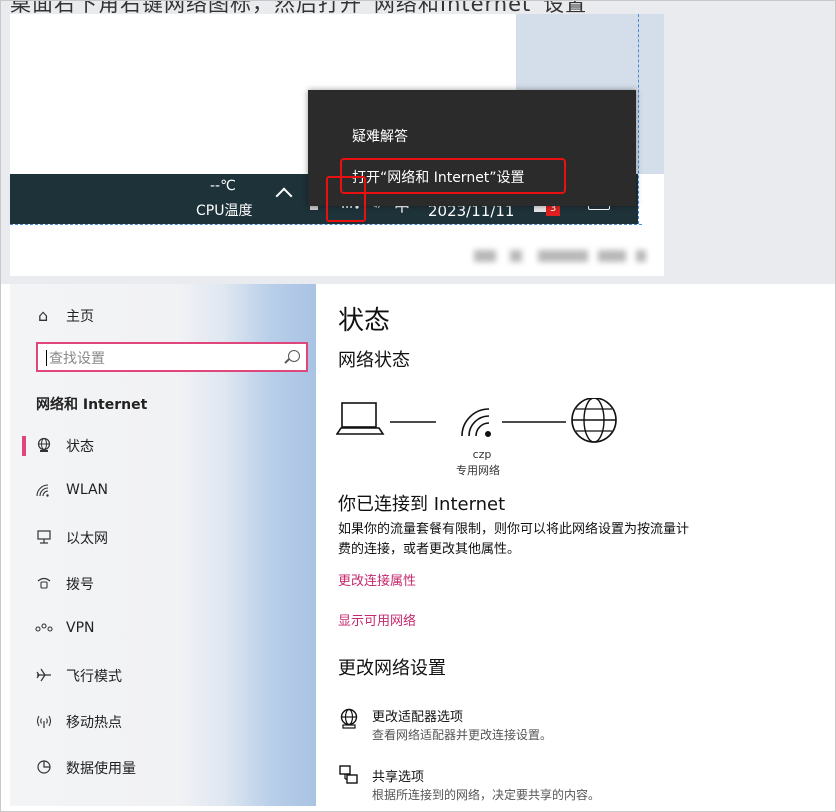 The width and height of the screenshot is (836, 812). Describe the element at coordinates (429, 549) in the screenshot. I see `connection-description: 费的连接，或者更改其他属性。` at that location.